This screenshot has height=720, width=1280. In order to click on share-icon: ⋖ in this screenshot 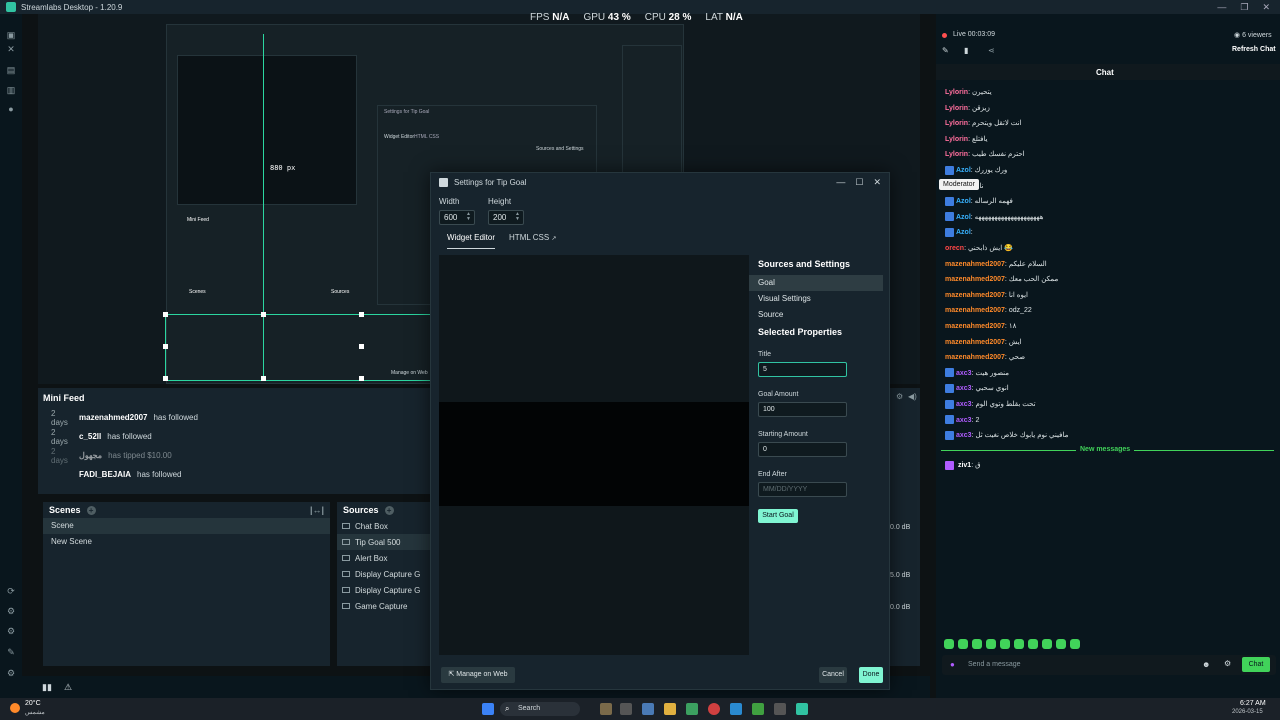, I will do `click(991, 50)`.